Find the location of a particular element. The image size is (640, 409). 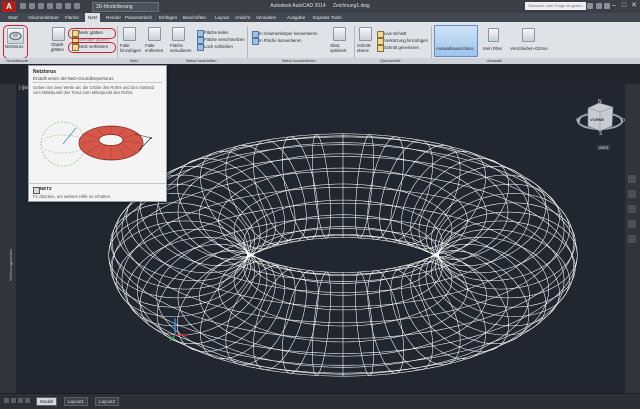

orbit-icon is located at coordinates (632, 224).